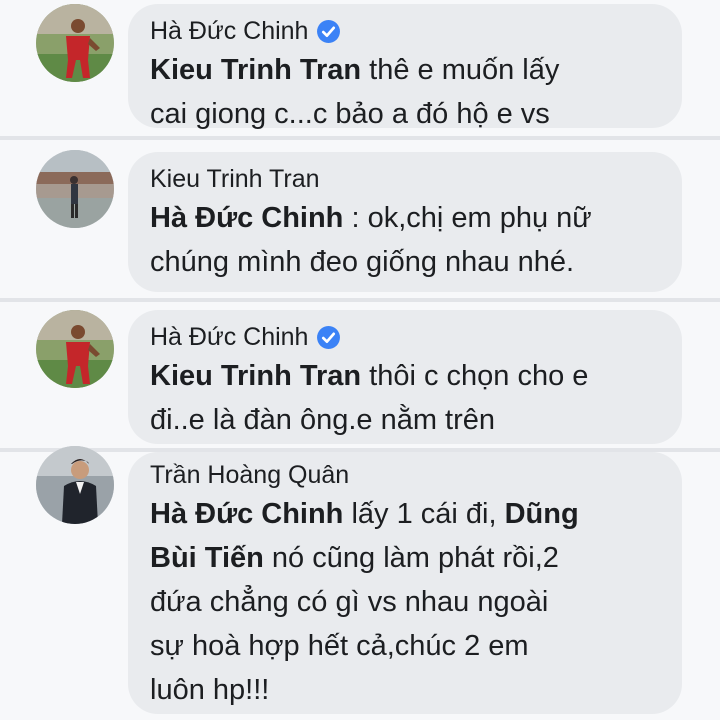 This screenshot has height=720, width=720. I want to click on comment-line: sự hoà hợp hết cả,chúc 2 em, so click(405, 646).